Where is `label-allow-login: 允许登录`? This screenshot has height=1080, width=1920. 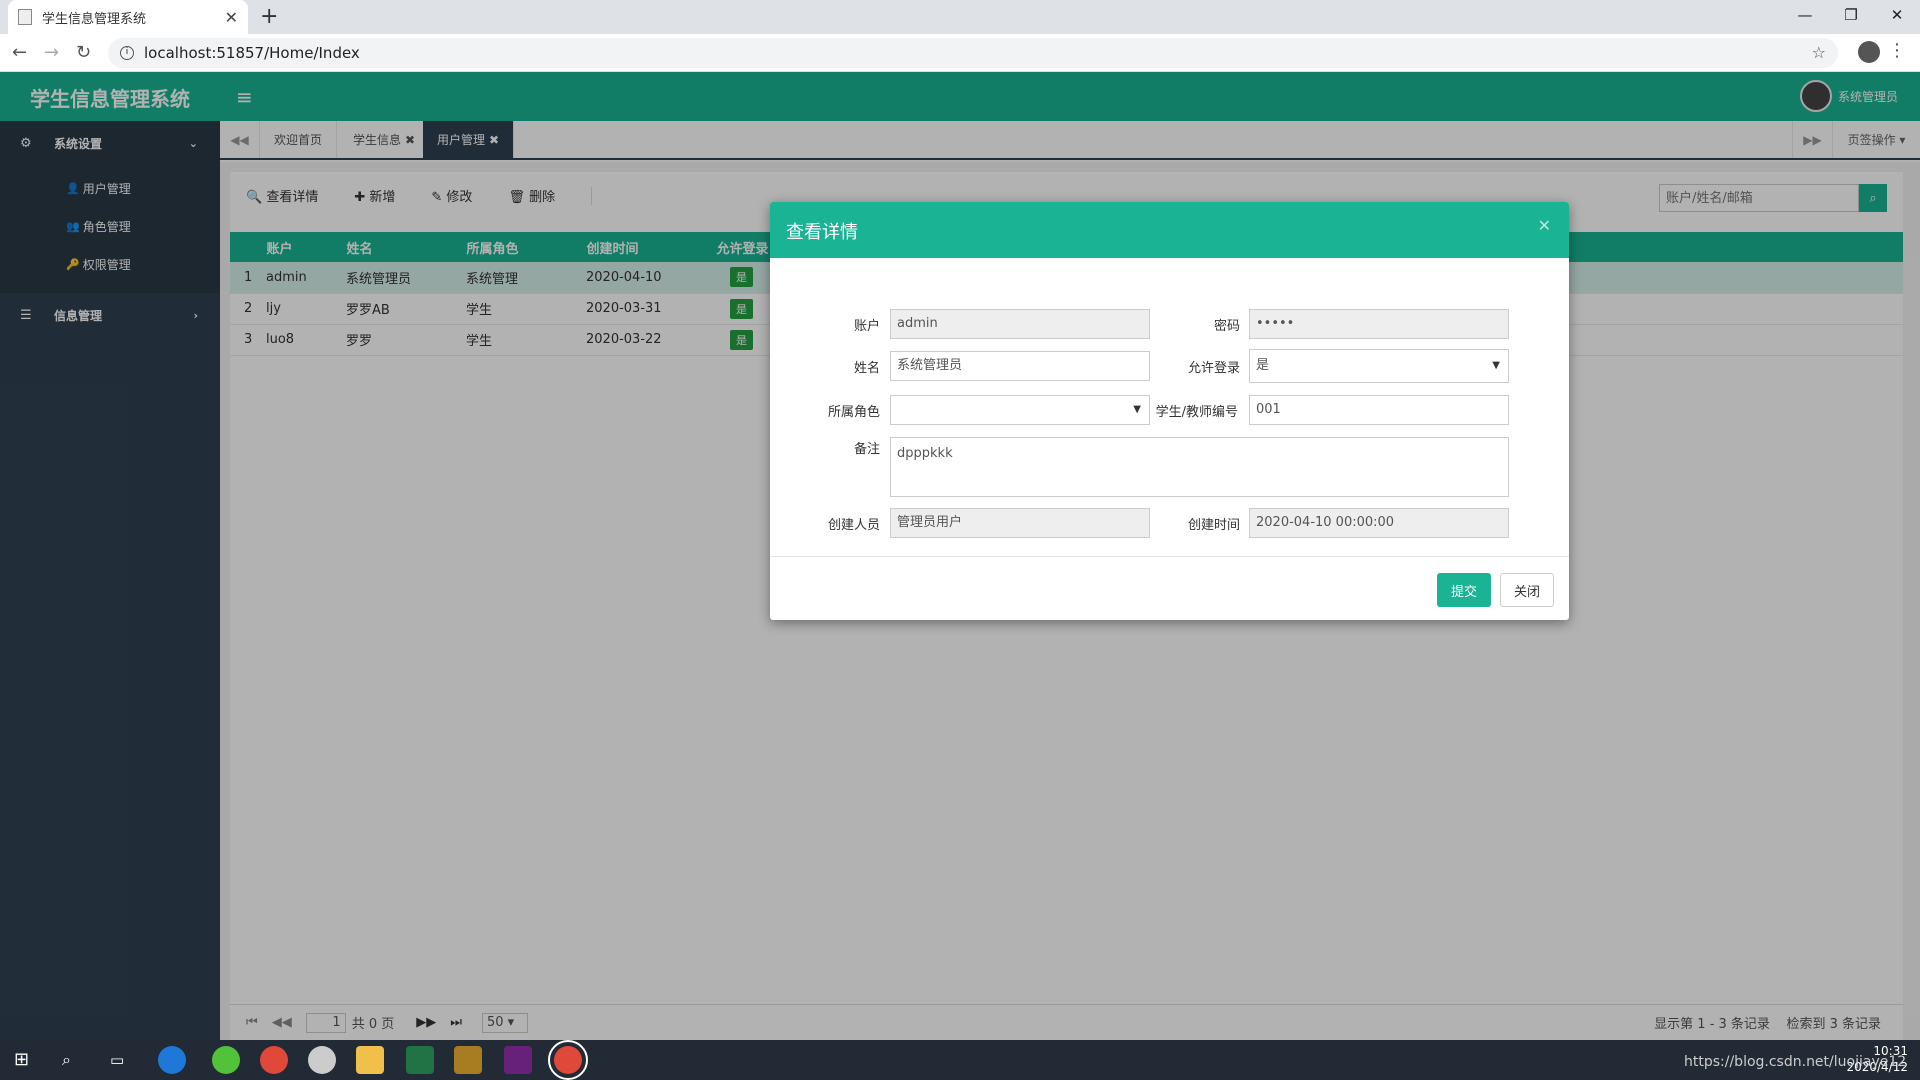
label-allow-login: 允许登录 is located at coordinates (1213, 368).